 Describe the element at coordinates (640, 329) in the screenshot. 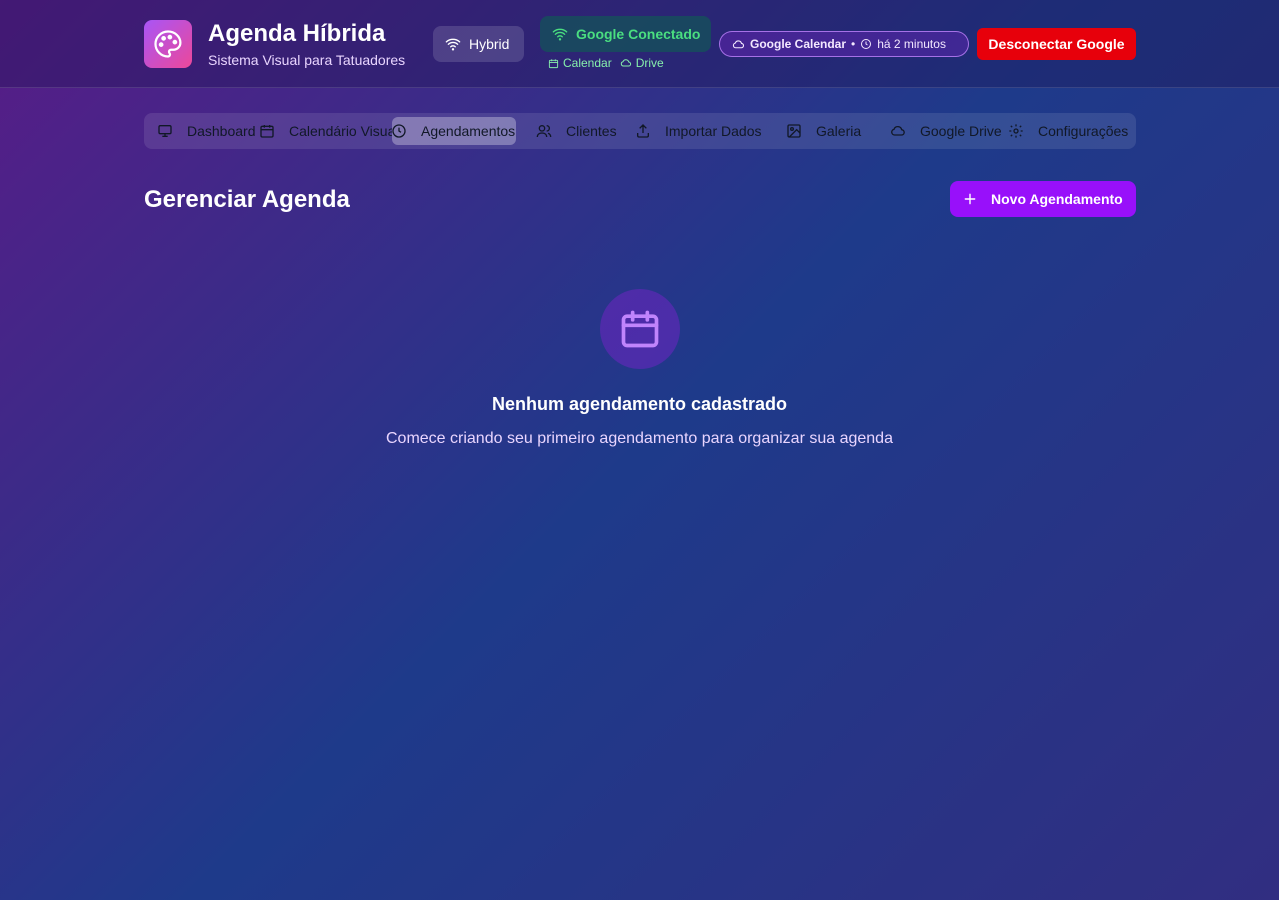

I see `empty-state-calendar-icon` at that location.